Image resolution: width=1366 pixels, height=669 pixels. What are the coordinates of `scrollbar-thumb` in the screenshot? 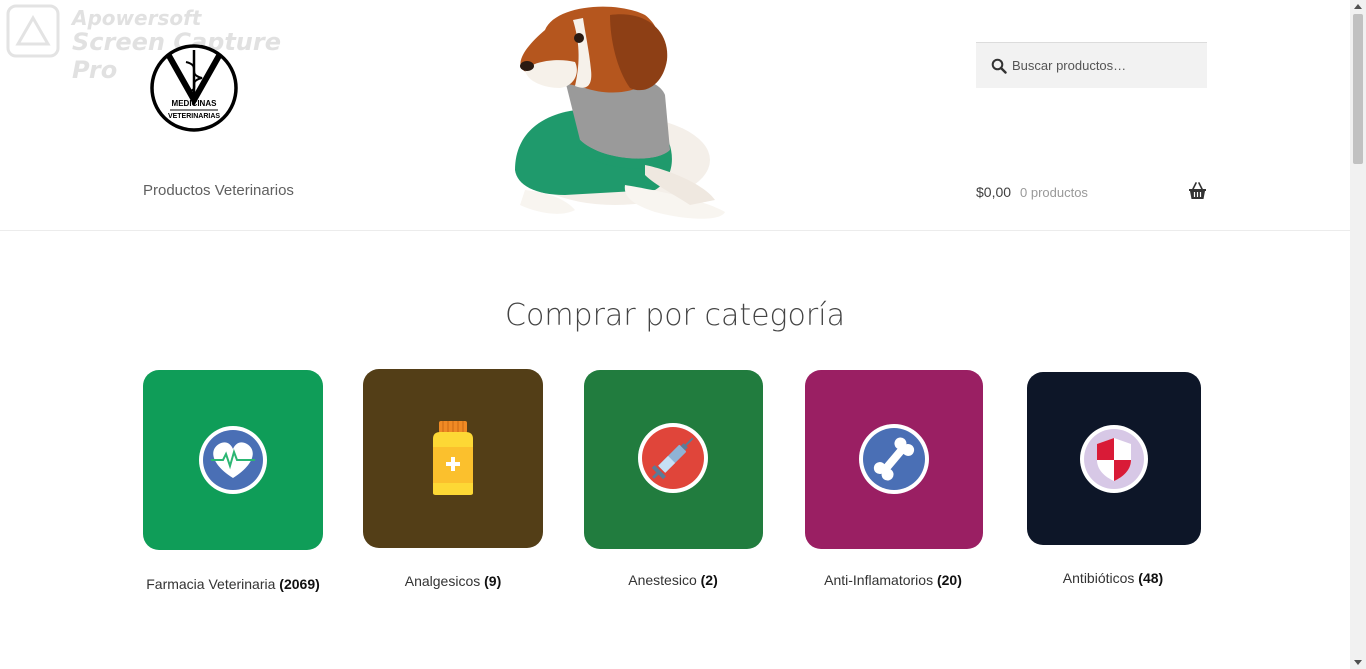 It's located at (1358, 89).